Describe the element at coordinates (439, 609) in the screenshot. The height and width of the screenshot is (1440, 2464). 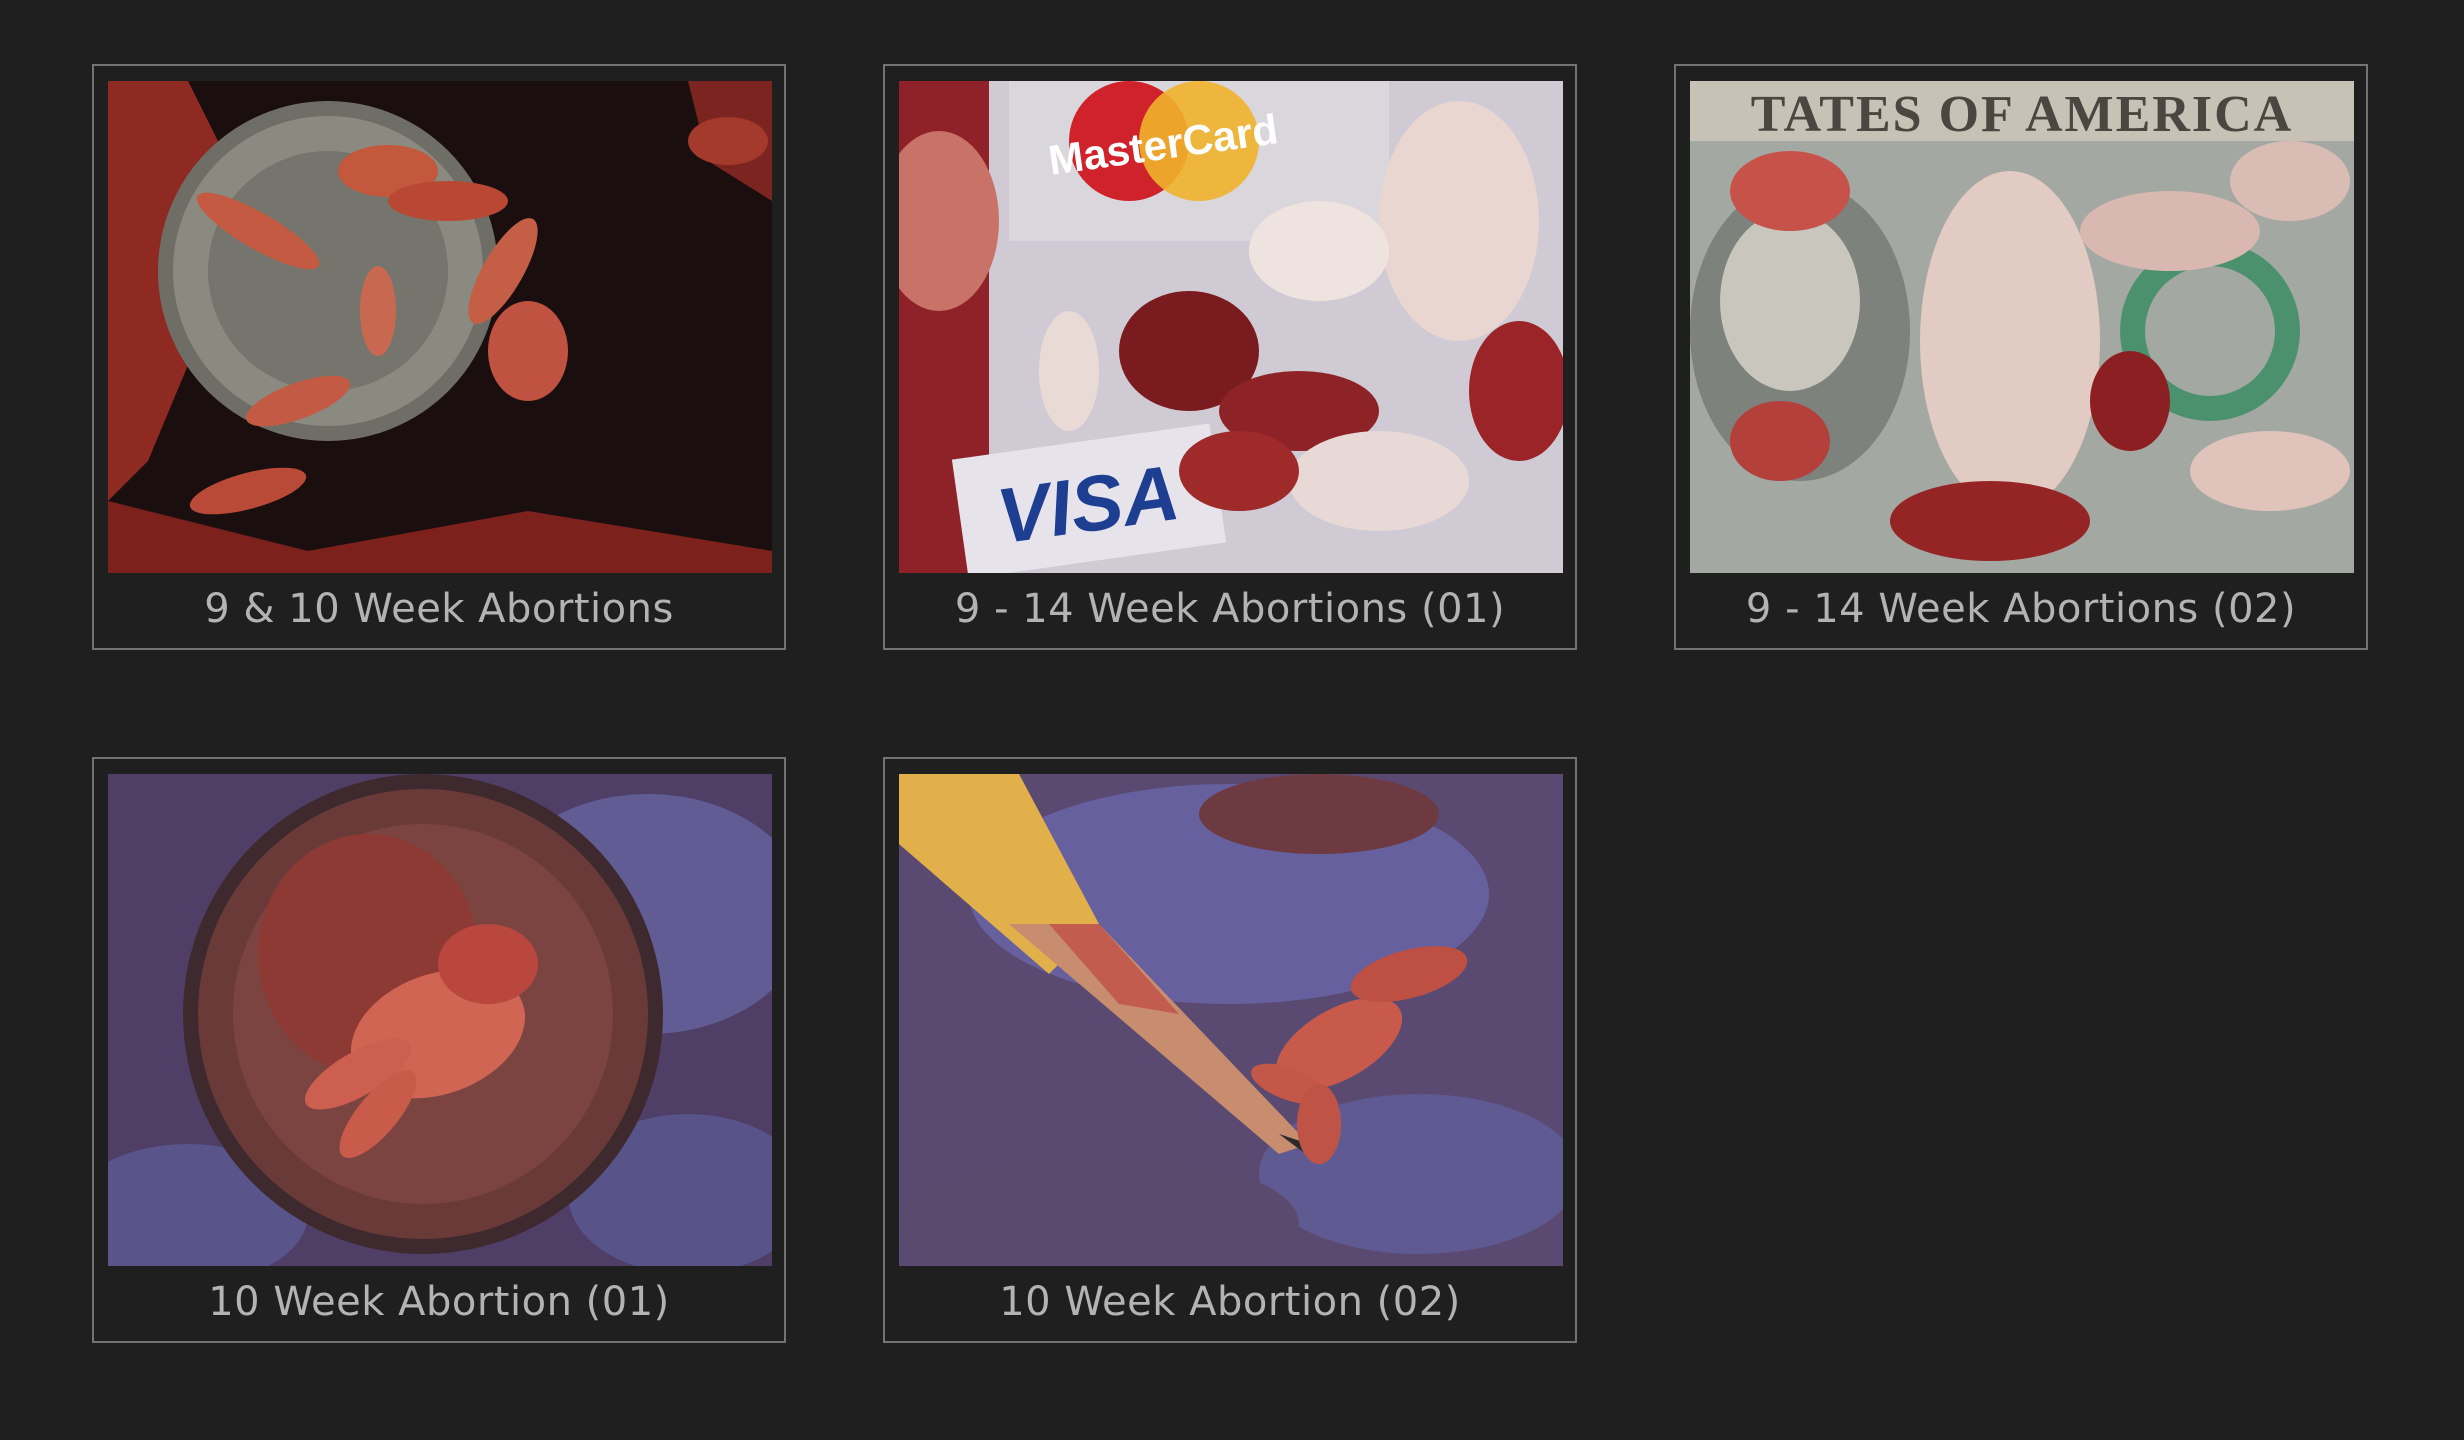
I see `gallery-caption: 9 & 10 Week Abortions` at that location.